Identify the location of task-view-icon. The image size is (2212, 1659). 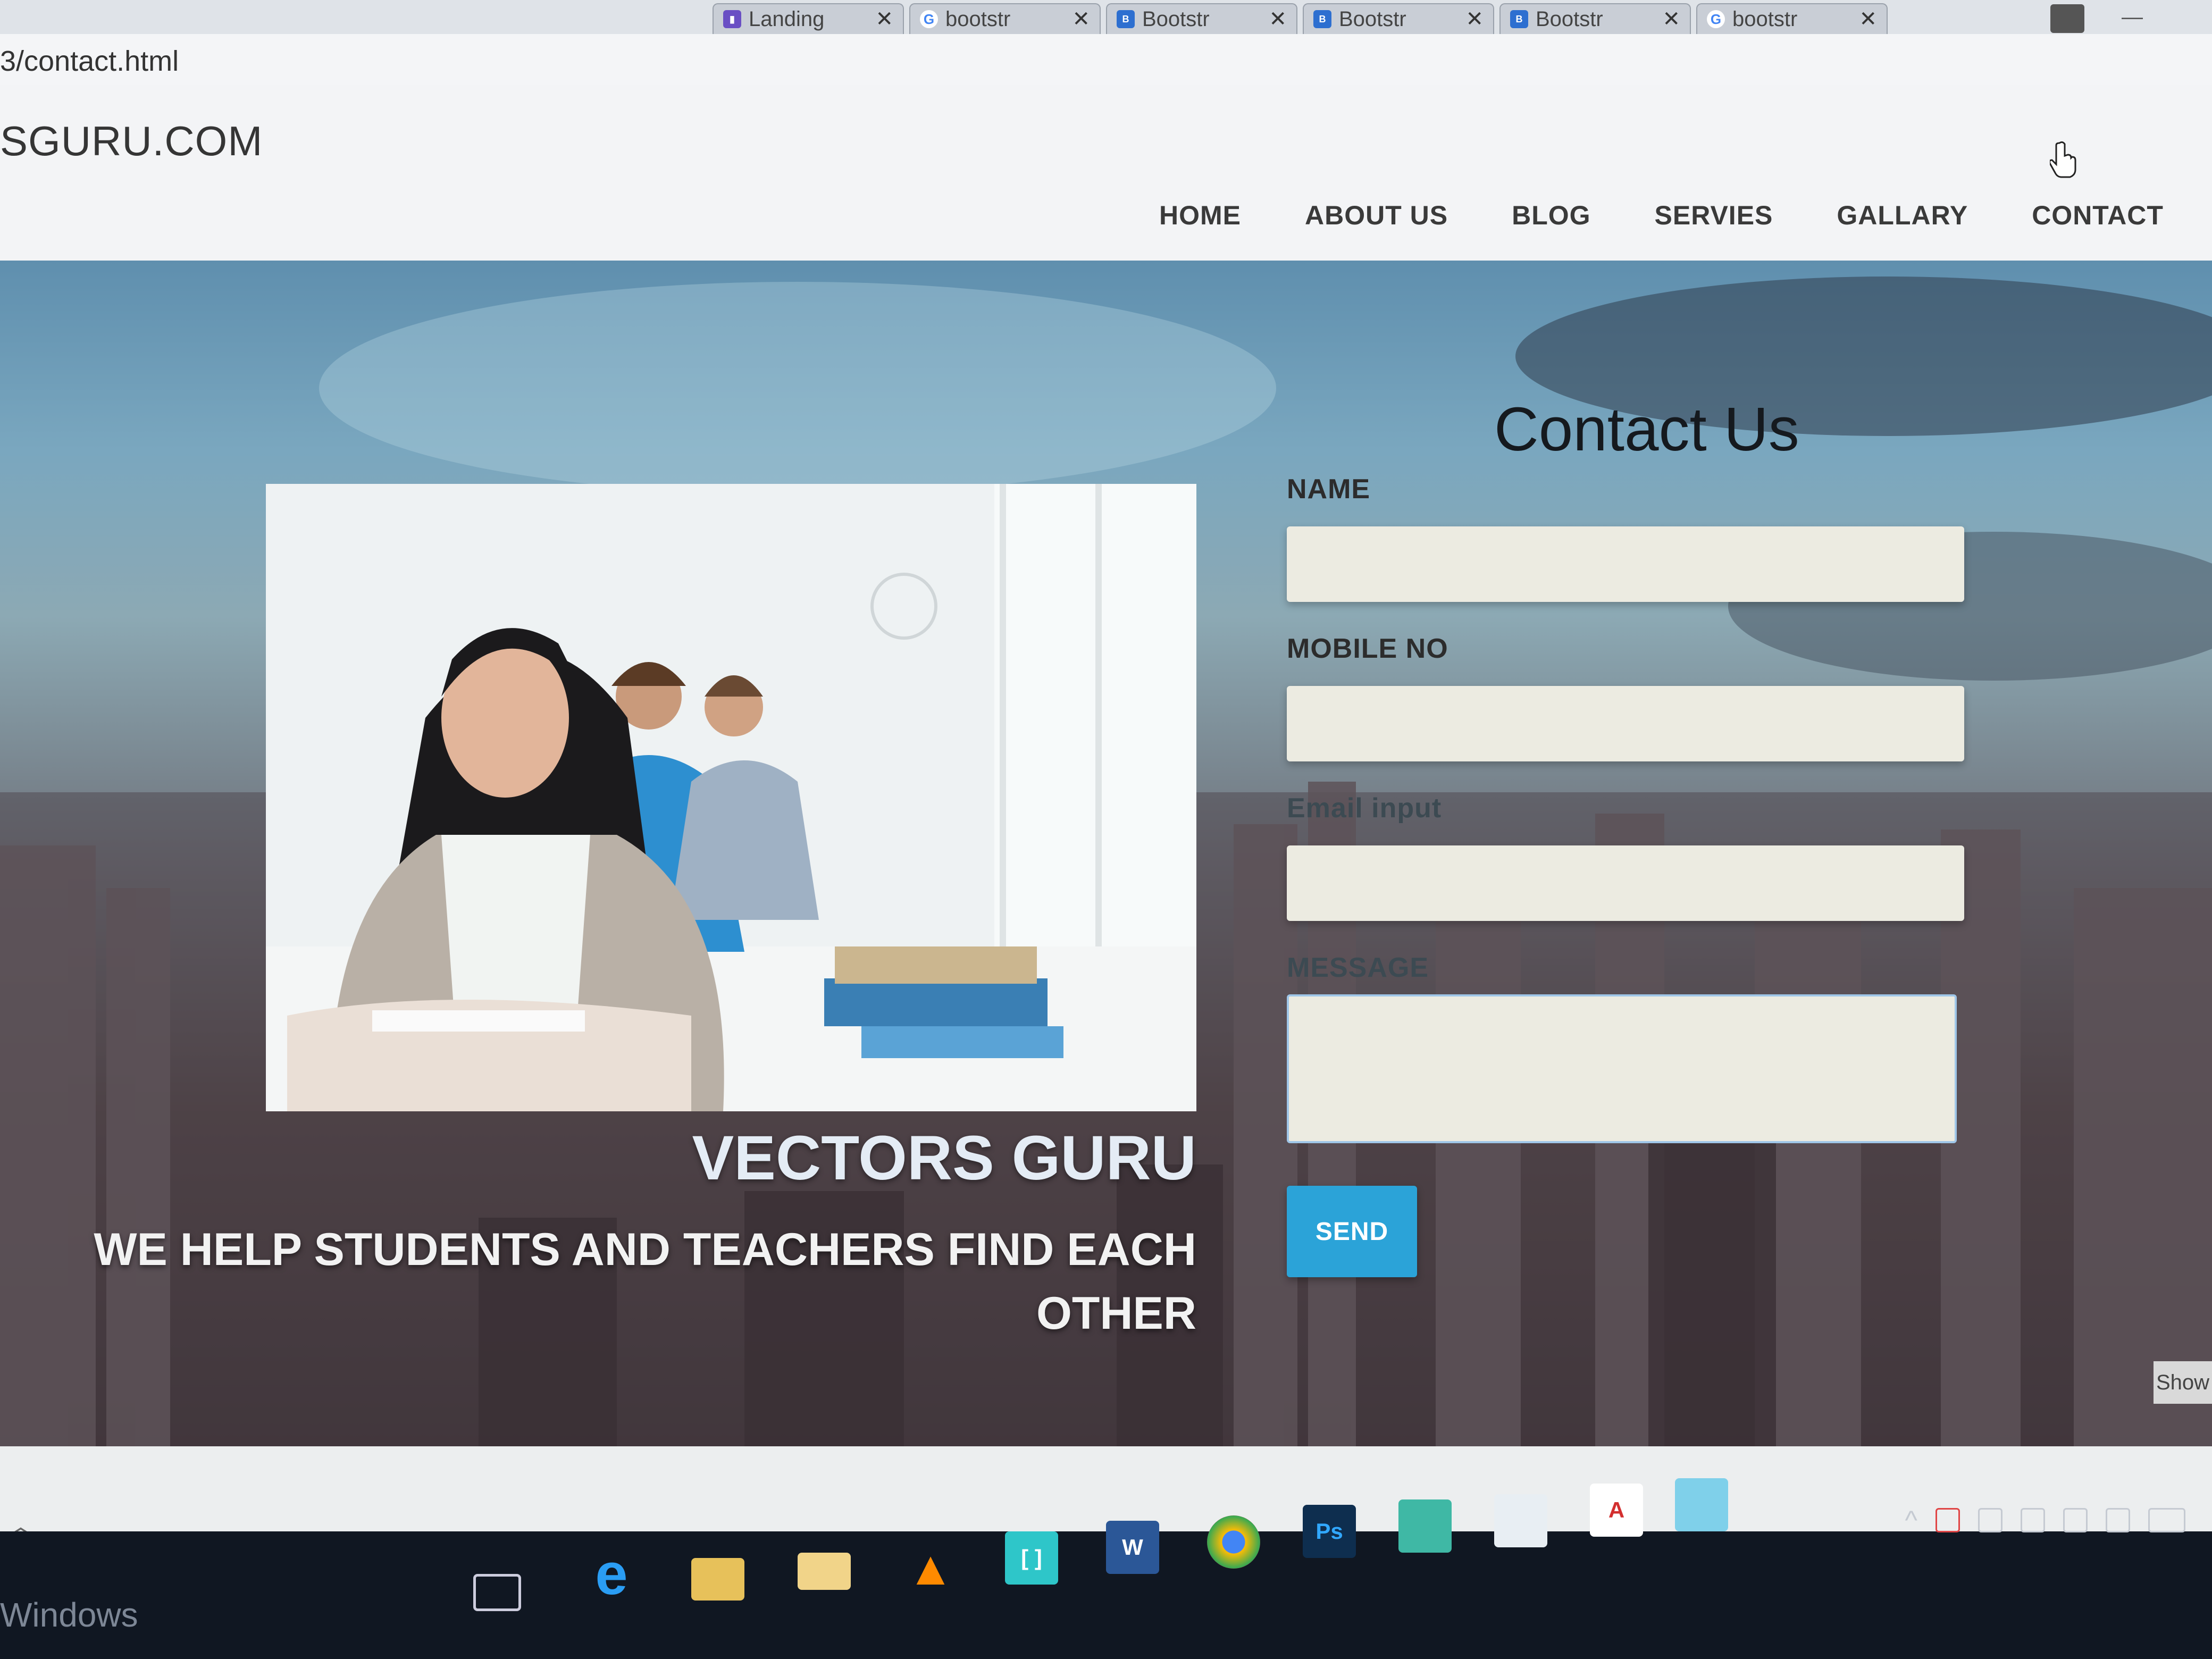
(497, 1592).